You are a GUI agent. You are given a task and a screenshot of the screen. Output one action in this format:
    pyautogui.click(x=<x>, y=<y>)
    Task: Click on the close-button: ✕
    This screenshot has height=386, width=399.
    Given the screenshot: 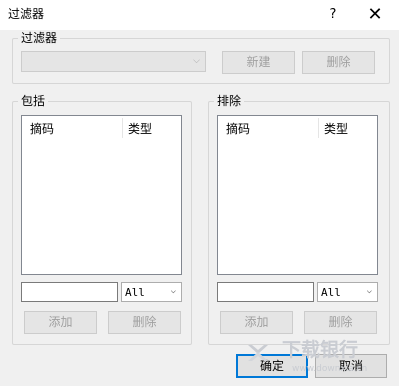 What is the action you would take?
    pyautogui.click(x=375, y=15)
    